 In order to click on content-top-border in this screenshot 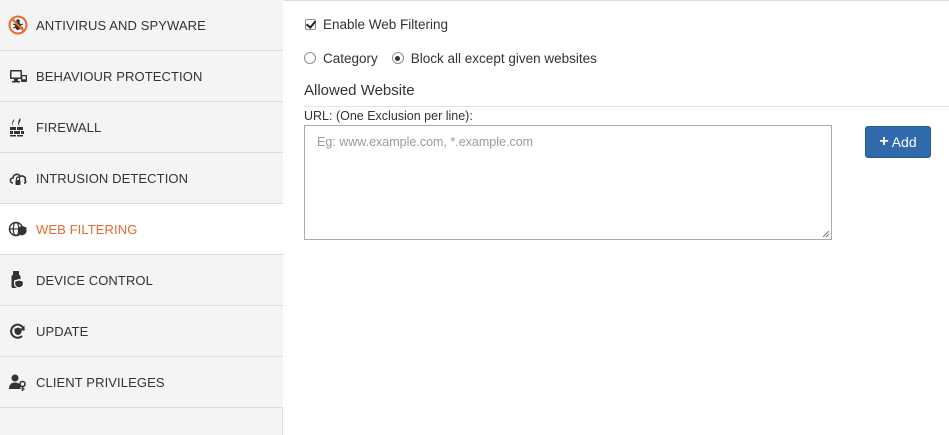, I will do `click(616, 0)`.